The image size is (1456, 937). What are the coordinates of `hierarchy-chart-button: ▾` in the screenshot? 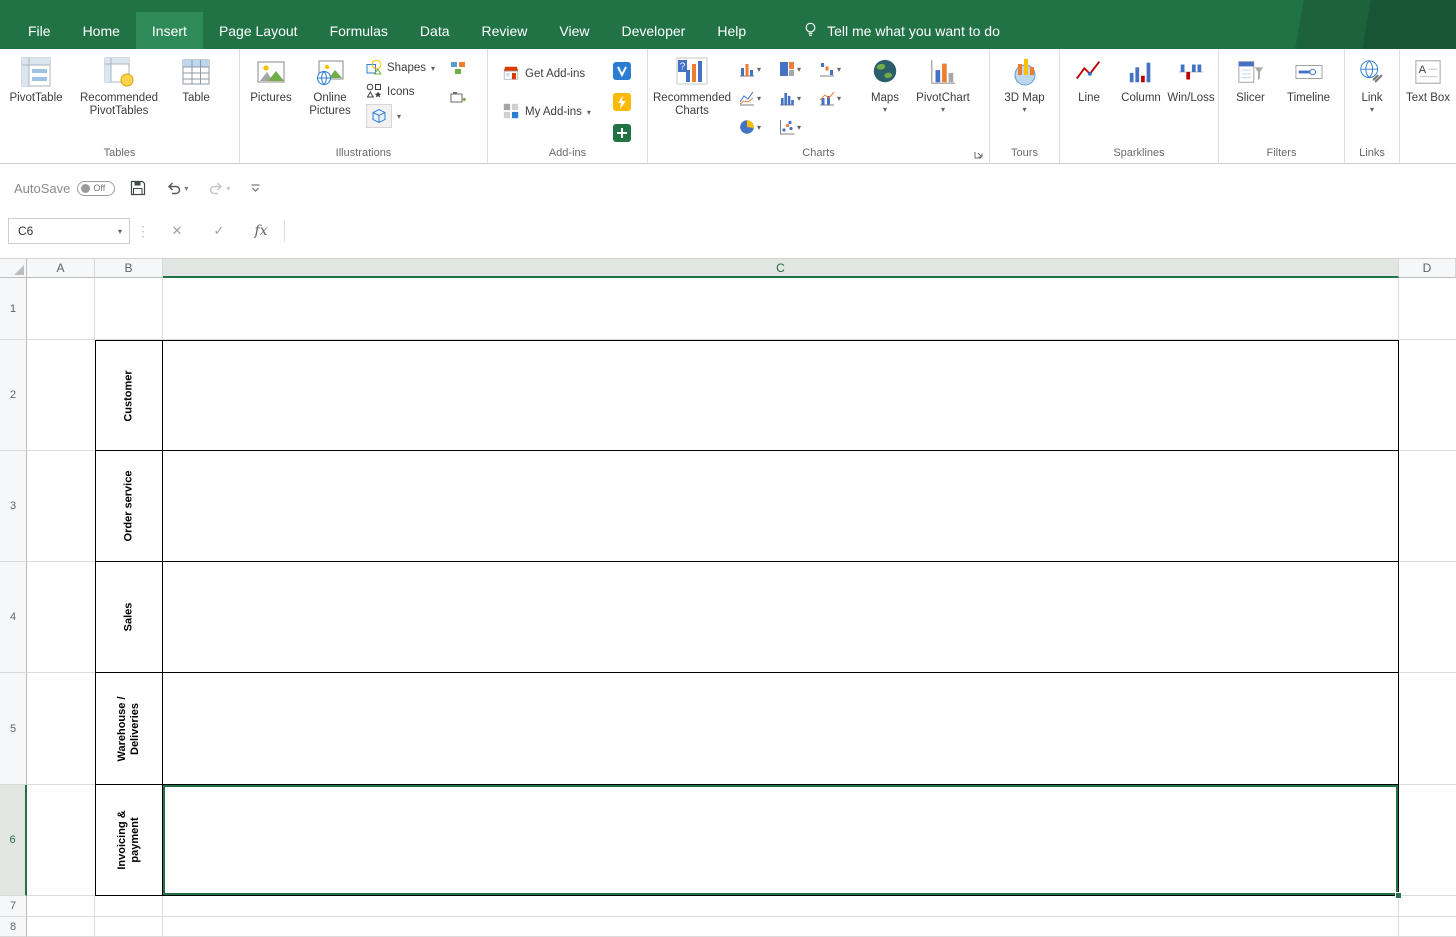 It's located at (796, 69).